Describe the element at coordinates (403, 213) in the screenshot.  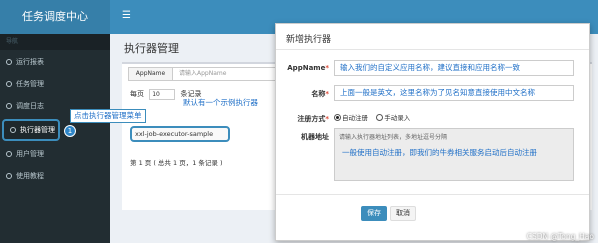
I see `cancel-button: 取消` at that location.